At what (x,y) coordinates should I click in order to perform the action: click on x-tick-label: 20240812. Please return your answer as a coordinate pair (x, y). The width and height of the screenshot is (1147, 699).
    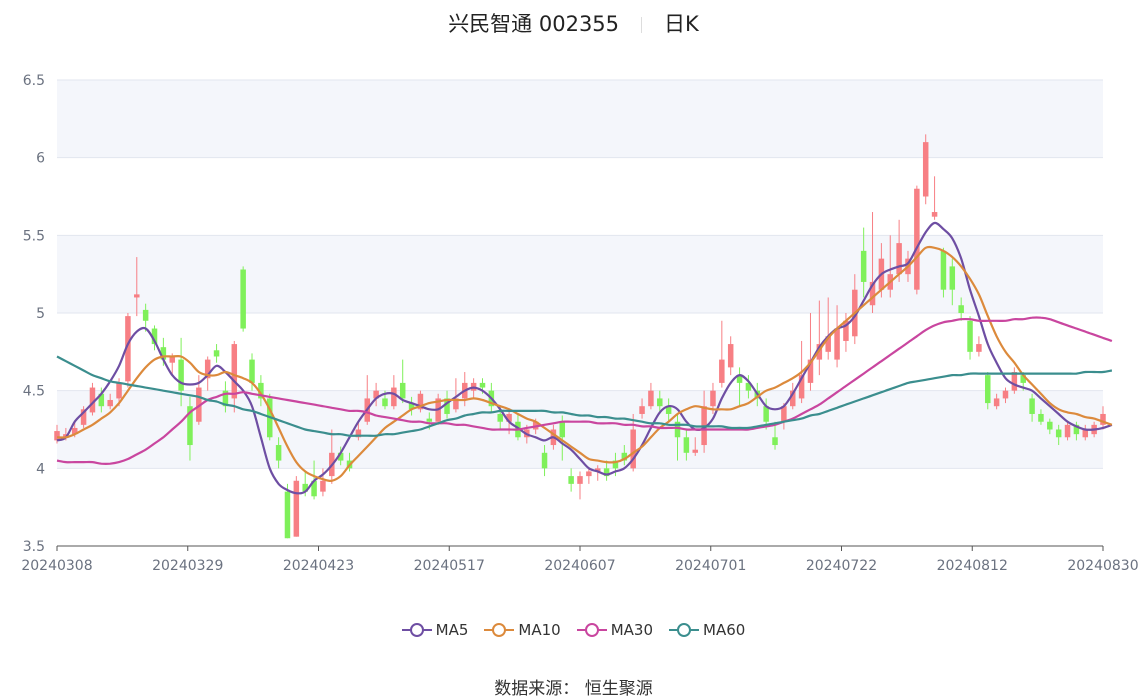
    Looking at the image, I should click on (972, 566).